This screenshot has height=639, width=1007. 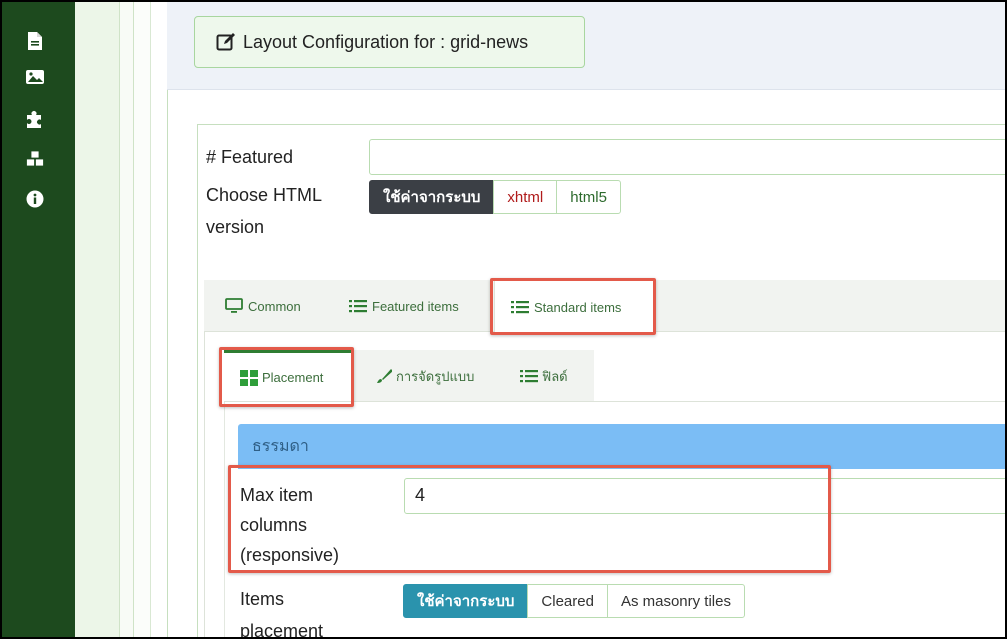 What do you see at coordinates (420, 495) in the screenshot?
I see `max-columns-value: 4` at bounding box center [420, 495].